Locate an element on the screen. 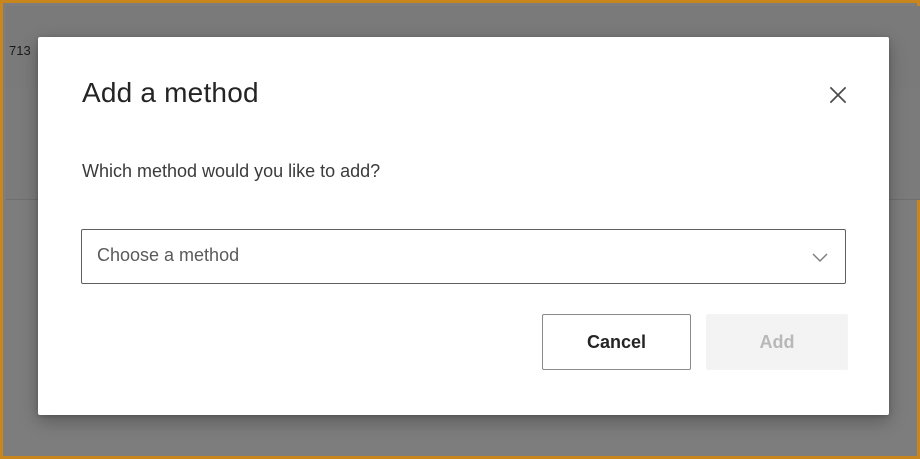  add-button: Add is located at coordinates (777, 342).